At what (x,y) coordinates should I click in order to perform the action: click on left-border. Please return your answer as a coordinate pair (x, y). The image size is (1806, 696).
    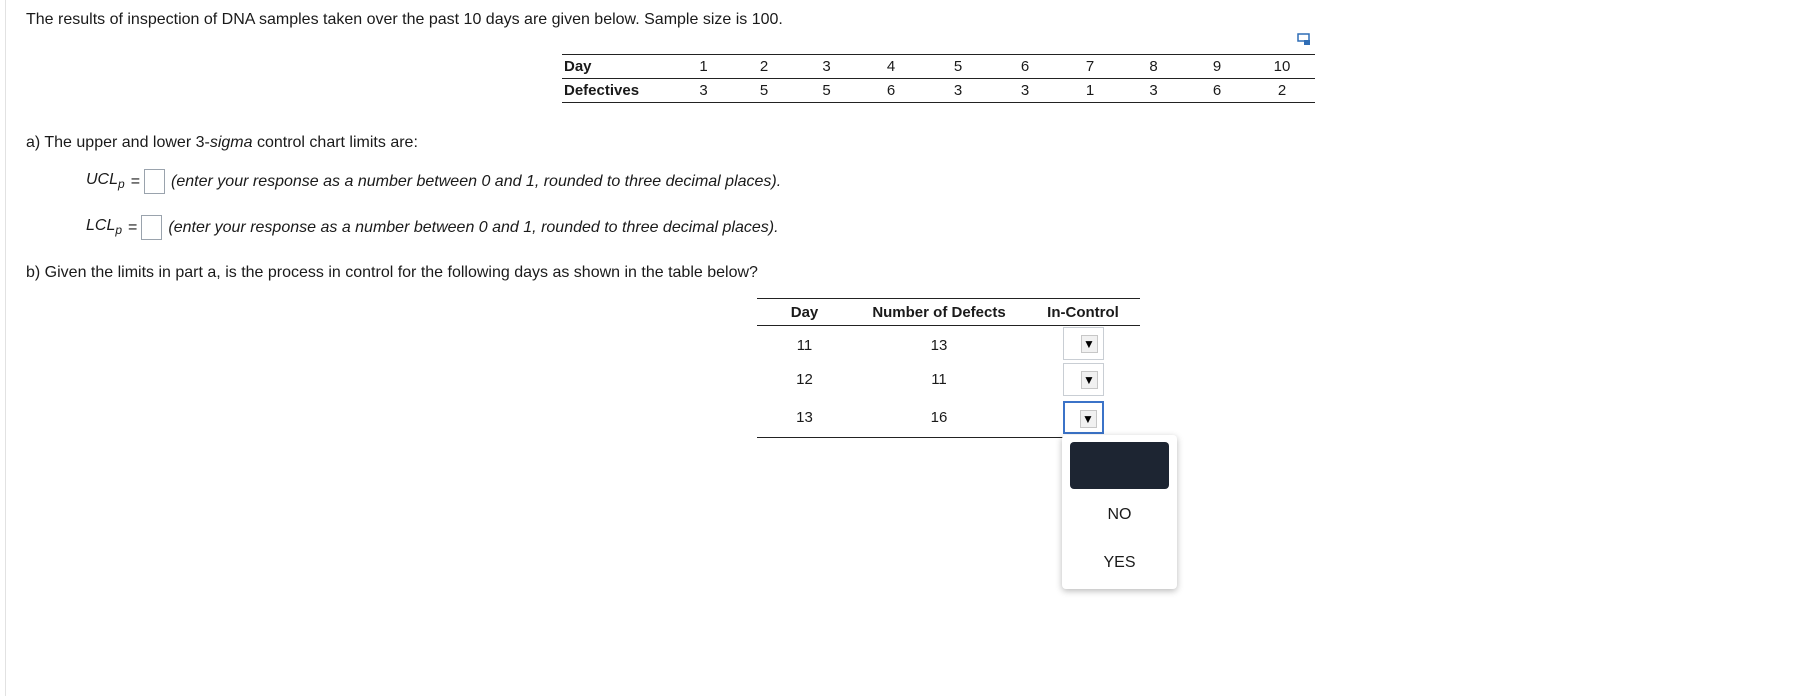
    Looking at the image, I should click on (5, 348).